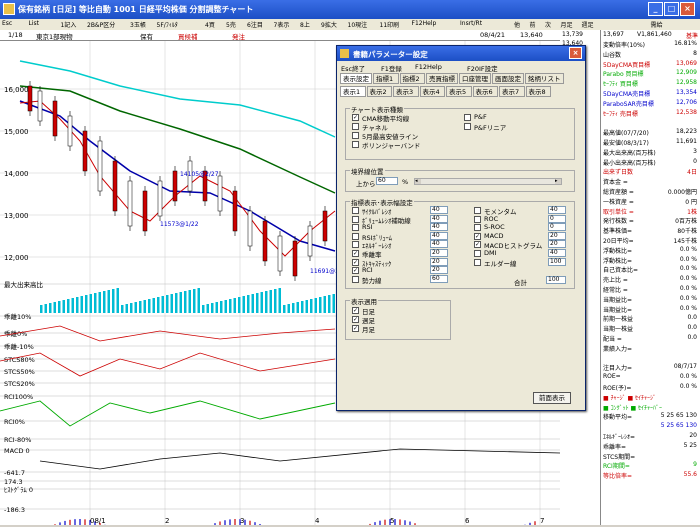 The image size is (700, 527). Describe the element at coordinates (391, 68) in the screenshot. I see `dialog-menu-item: F1登録` at that location.